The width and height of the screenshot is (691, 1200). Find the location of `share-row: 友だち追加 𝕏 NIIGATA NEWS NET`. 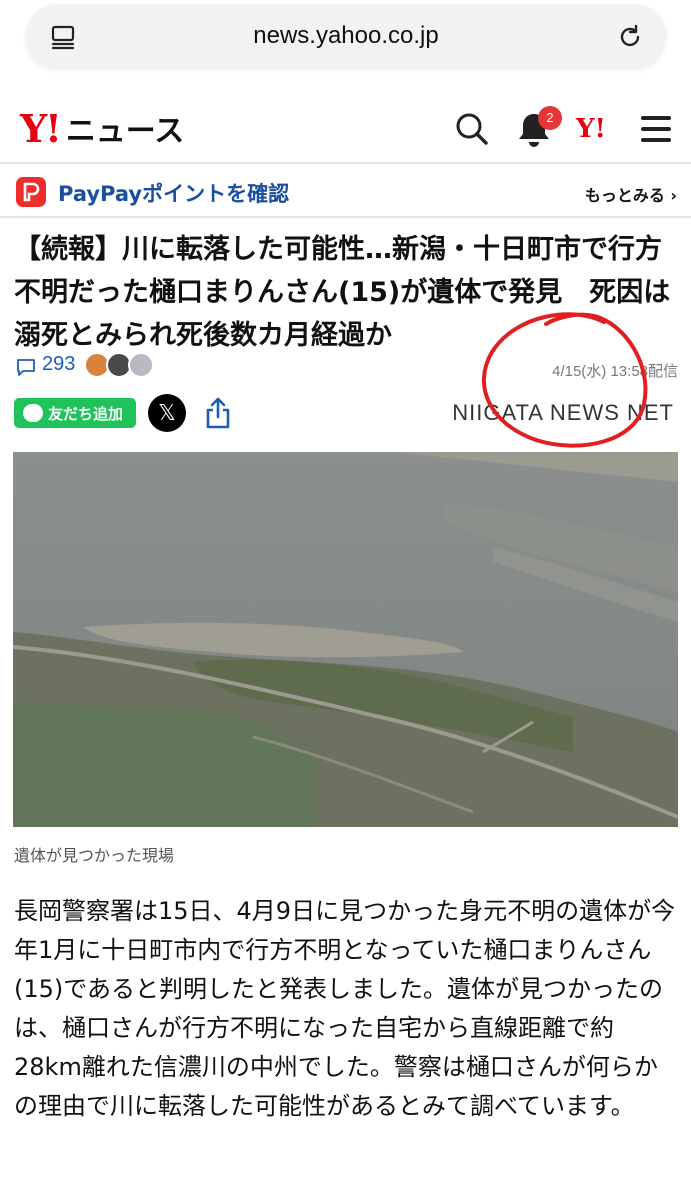

share-row: 友だち追加 𝕏 NIIGATA NEWS NET is located at coordinates (346, 414).